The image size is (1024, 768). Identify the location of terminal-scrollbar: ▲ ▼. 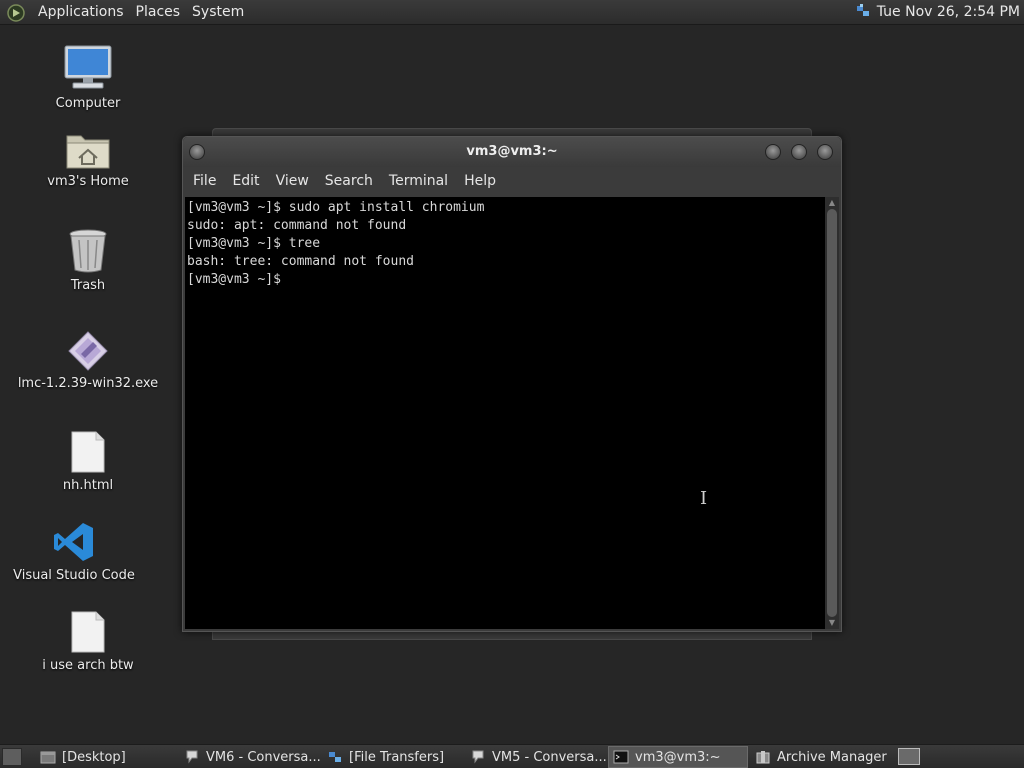
(832, 413).